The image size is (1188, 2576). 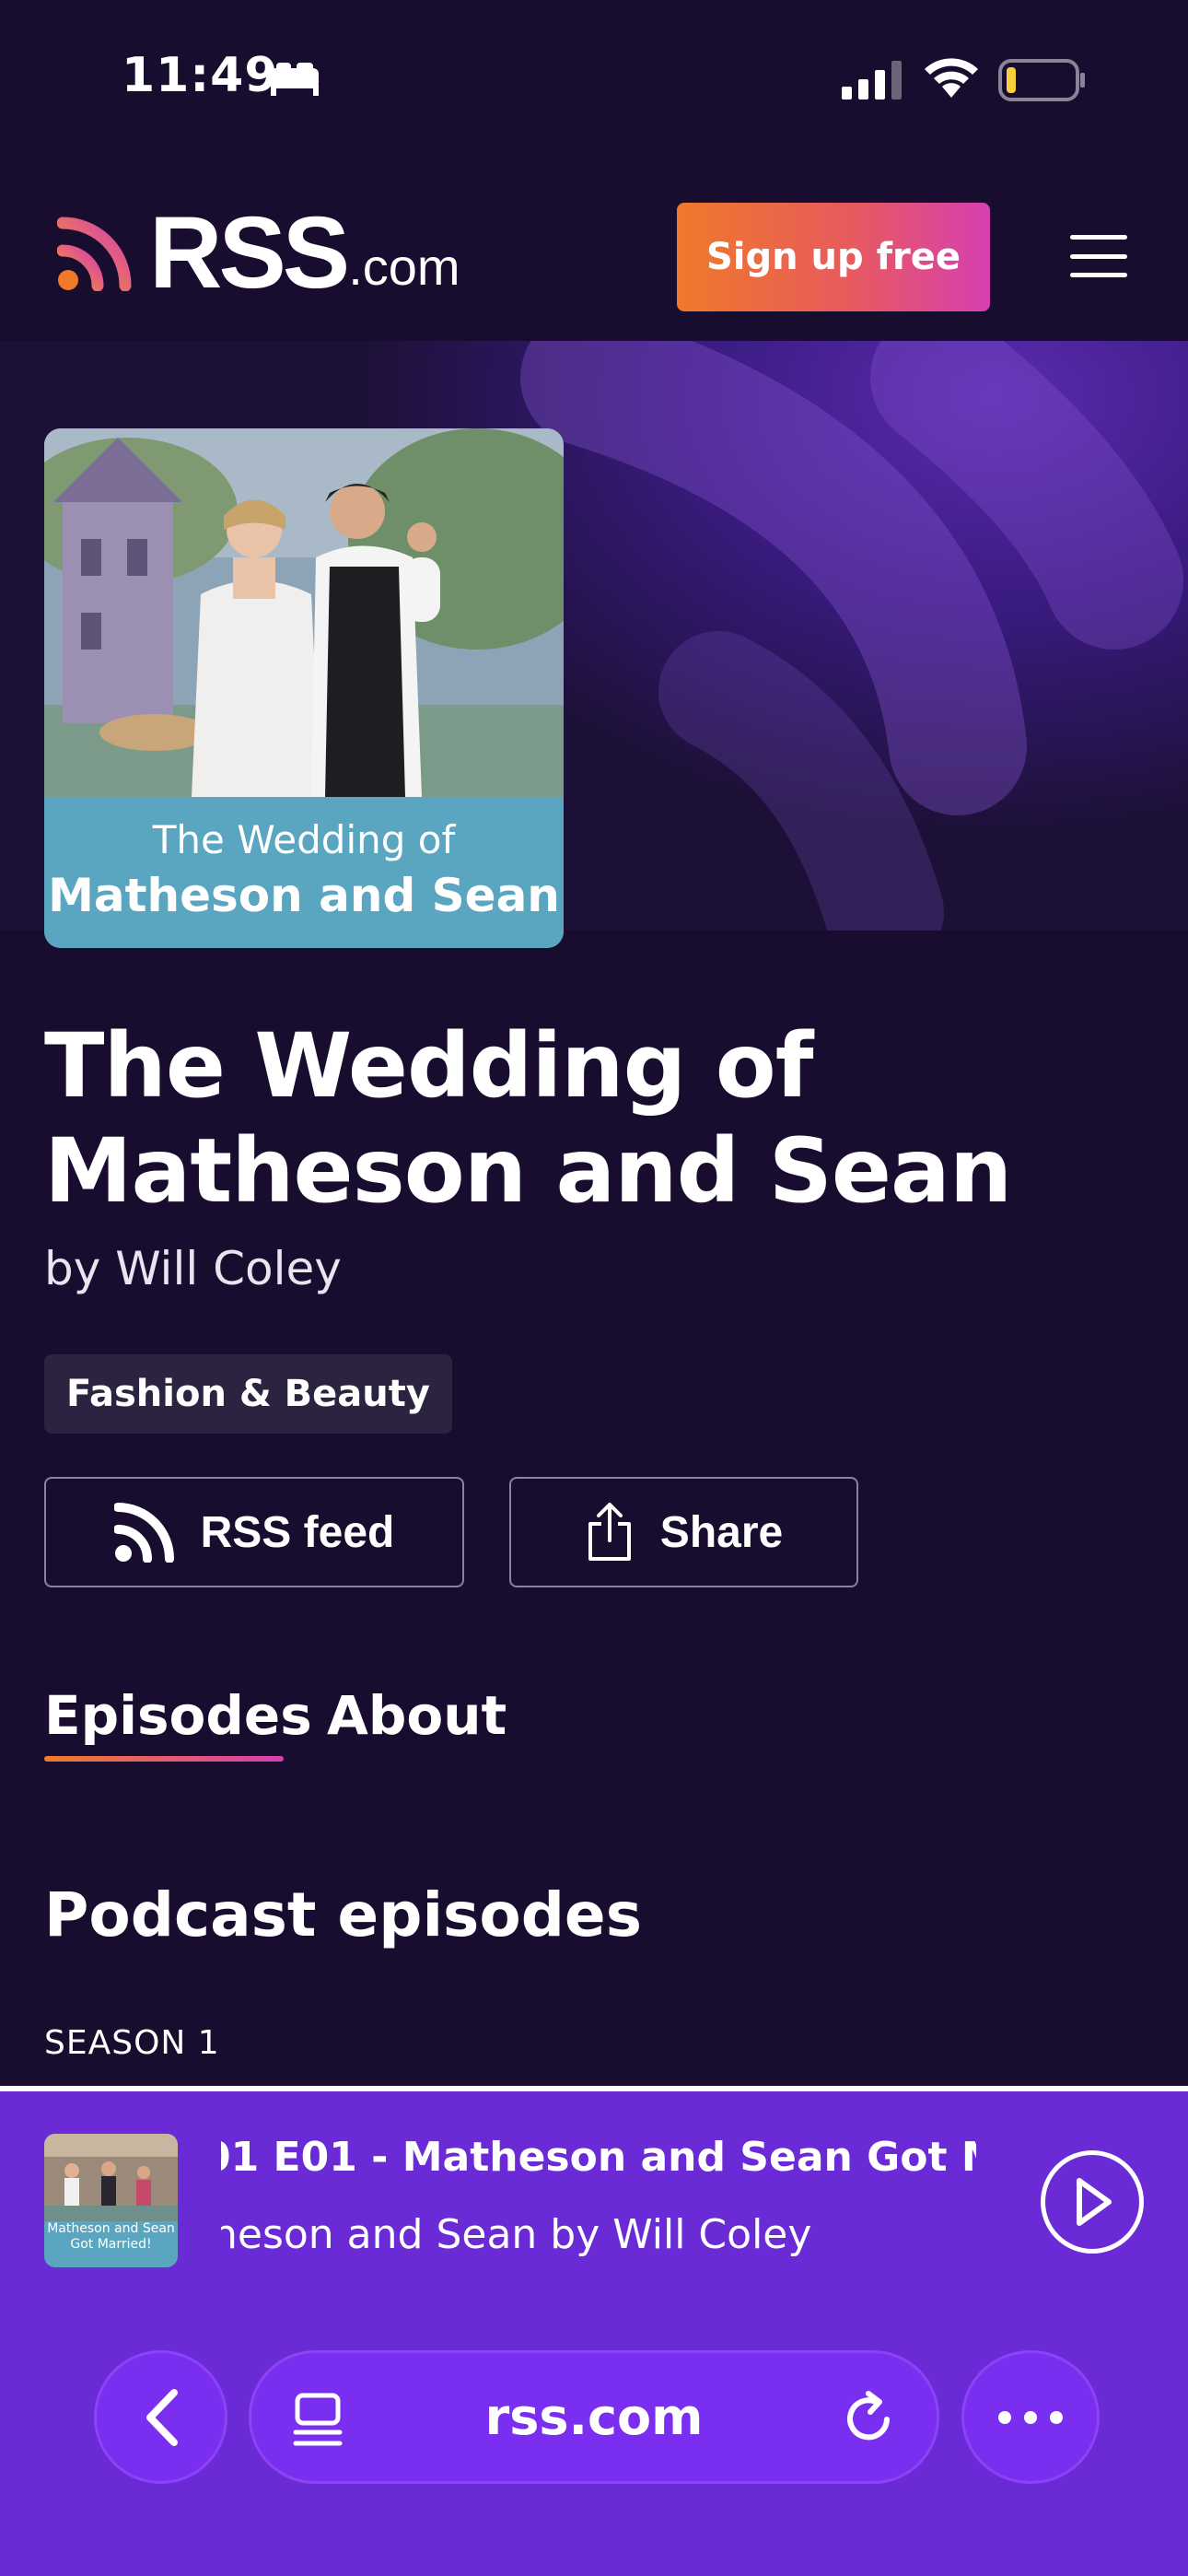 What do you see at coordinates (951, 78) in the screenshot?
I see `wifi-icon` at bounding box center [951, 78].